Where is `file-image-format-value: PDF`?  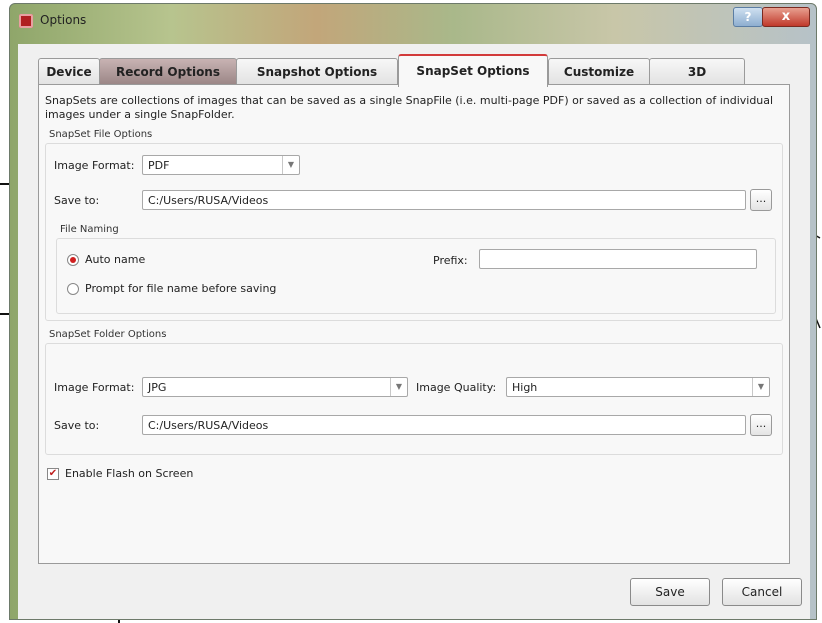
file-image-format-value: PDF is located at coordinates (159, 165).